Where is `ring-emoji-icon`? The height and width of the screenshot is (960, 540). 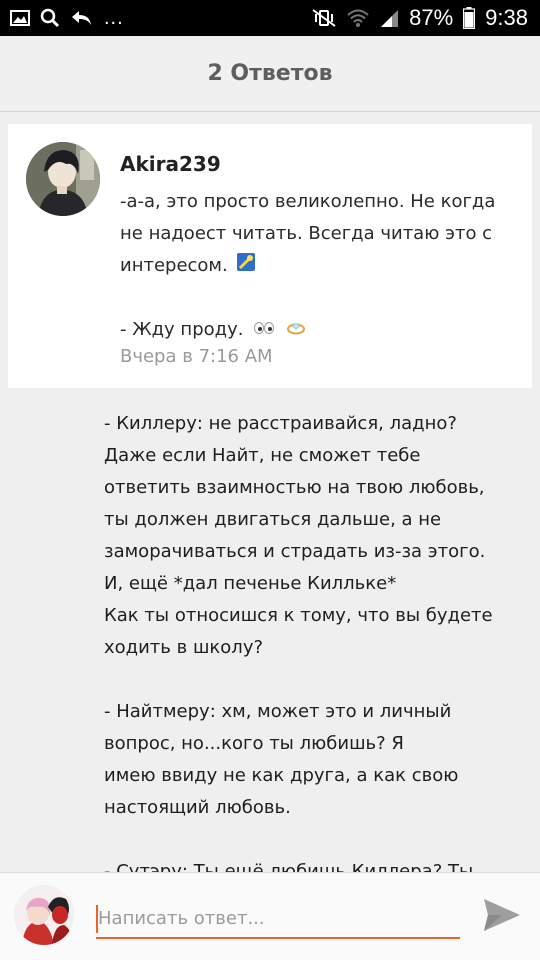 ring-emoji-icon is located at coordinates (296, 330).